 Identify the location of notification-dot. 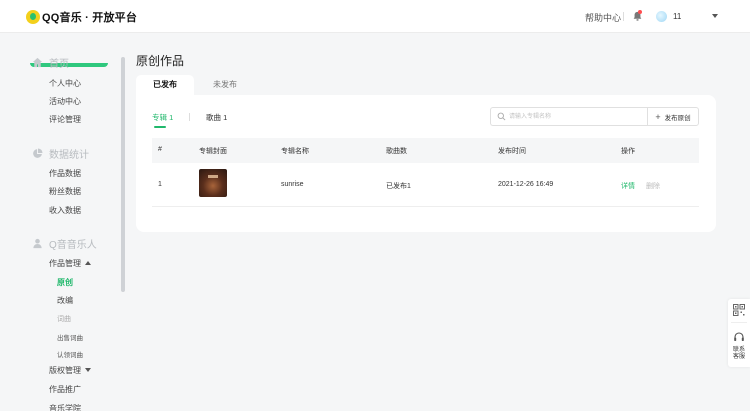
(640, 12).